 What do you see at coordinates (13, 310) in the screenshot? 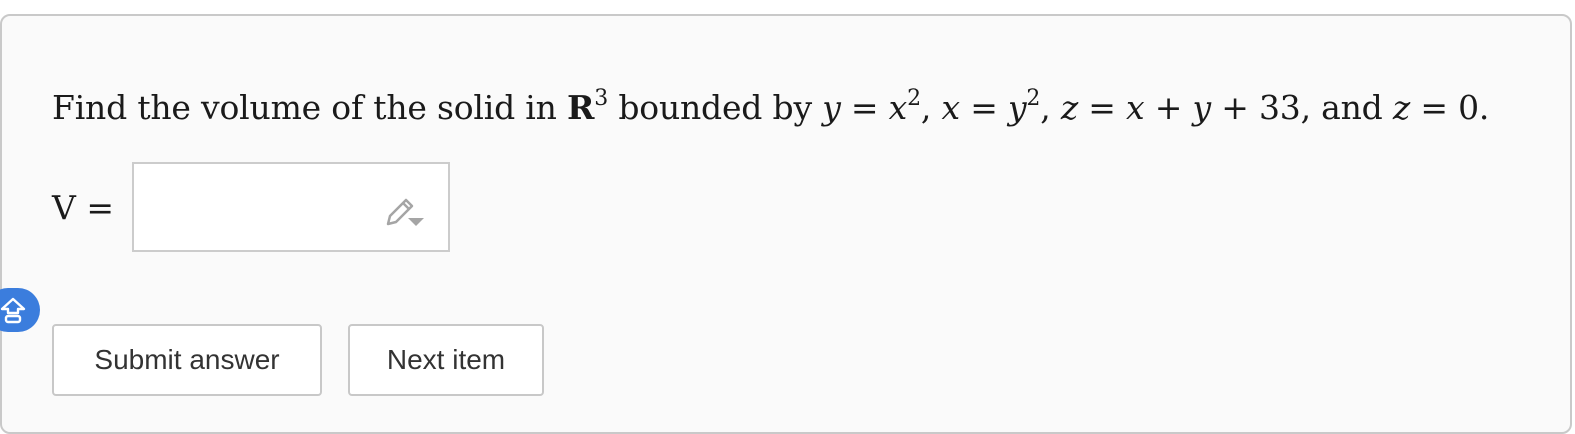
I see `home-icon` at bounding box center [13, 310].